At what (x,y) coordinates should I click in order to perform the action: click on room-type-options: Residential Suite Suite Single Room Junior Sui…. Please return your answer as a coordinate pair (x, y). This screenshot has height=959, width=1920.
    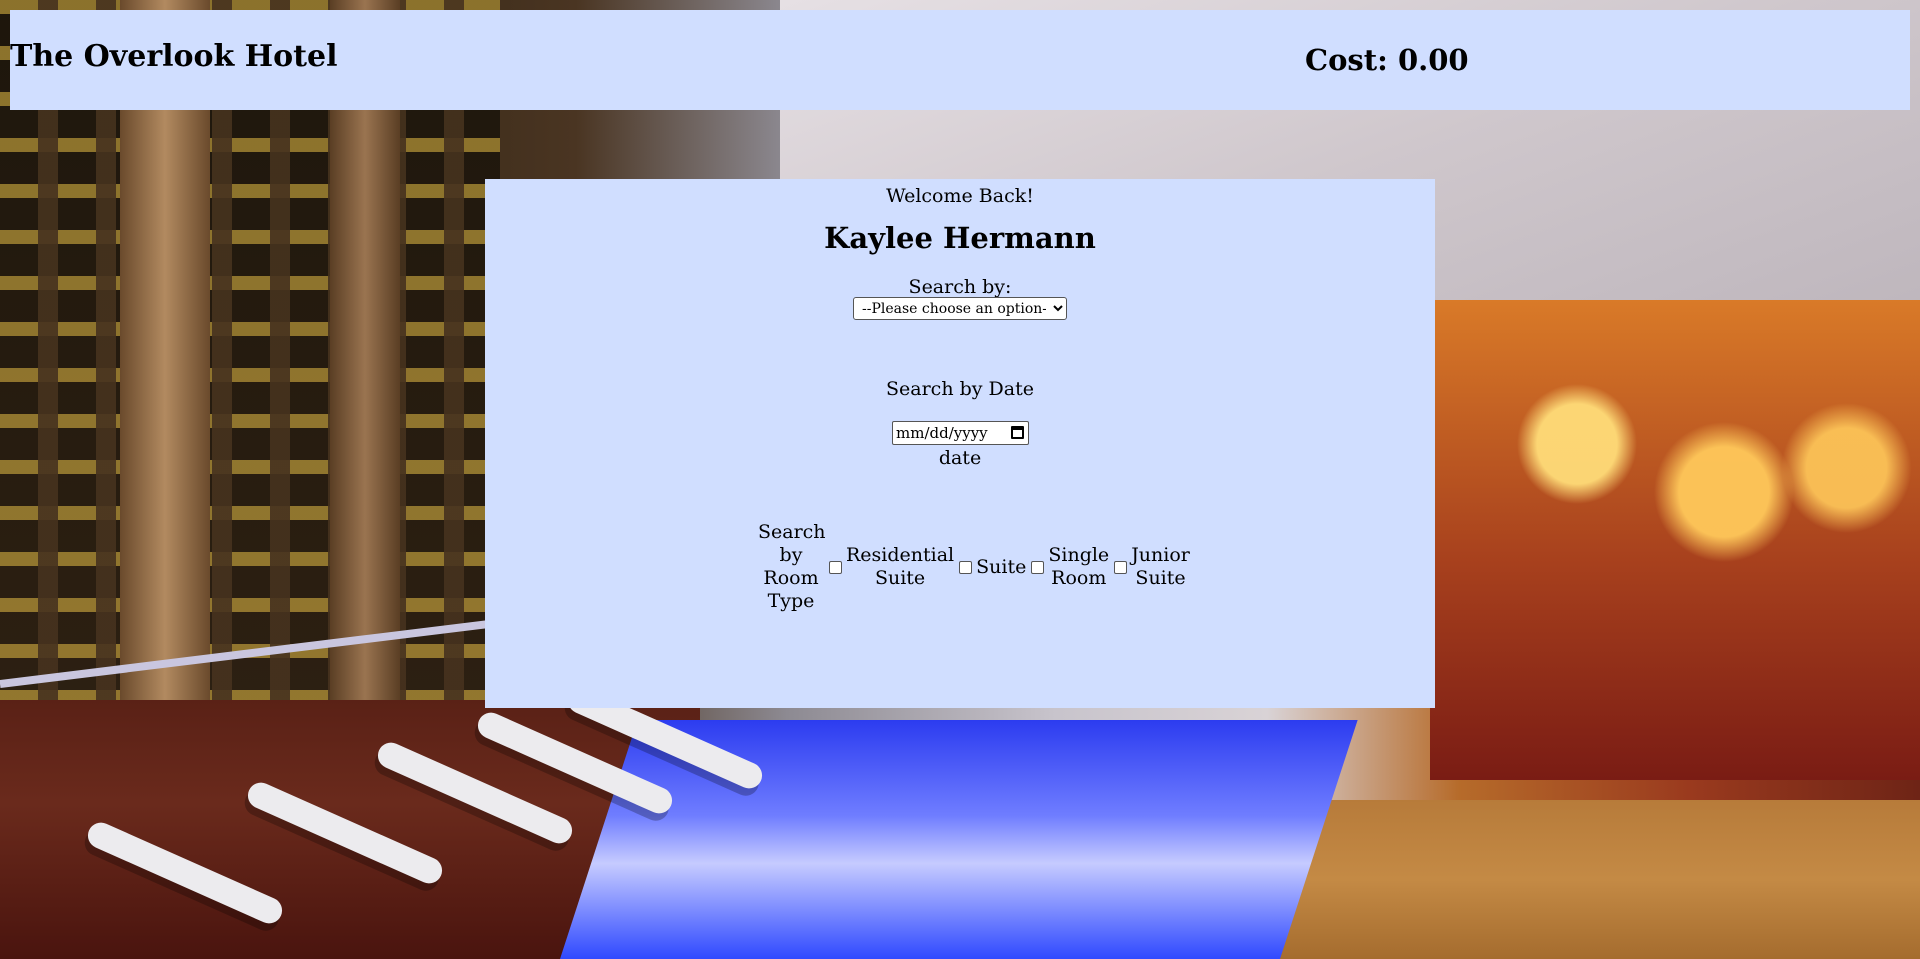
    Looking at the image, I should click on (1007, 567).